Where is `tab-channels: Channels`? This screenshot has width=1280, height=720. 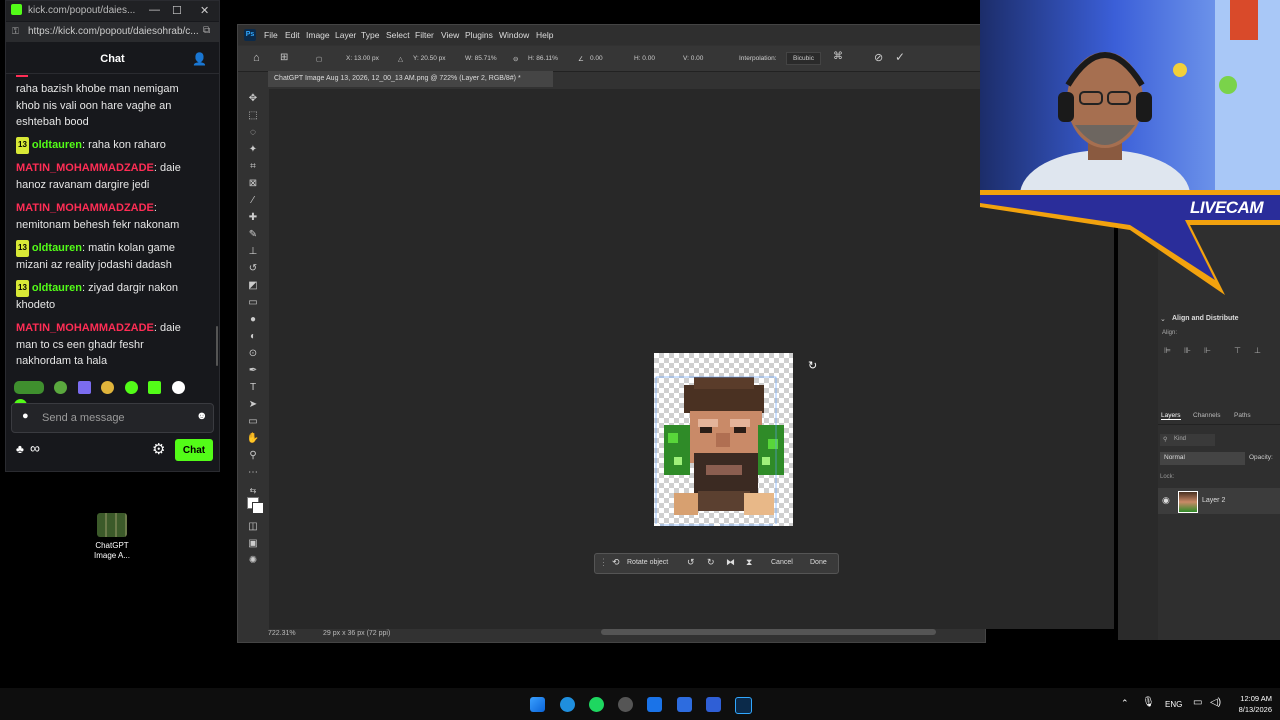 tab-channels: Channels is located at coordinates (1206, 415).